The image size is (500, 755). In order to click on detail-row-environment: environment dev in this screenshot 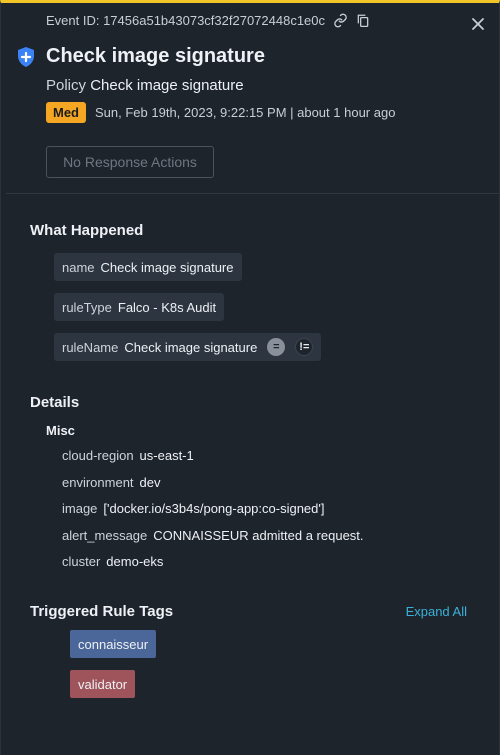, I will do `click(111, 482)`.